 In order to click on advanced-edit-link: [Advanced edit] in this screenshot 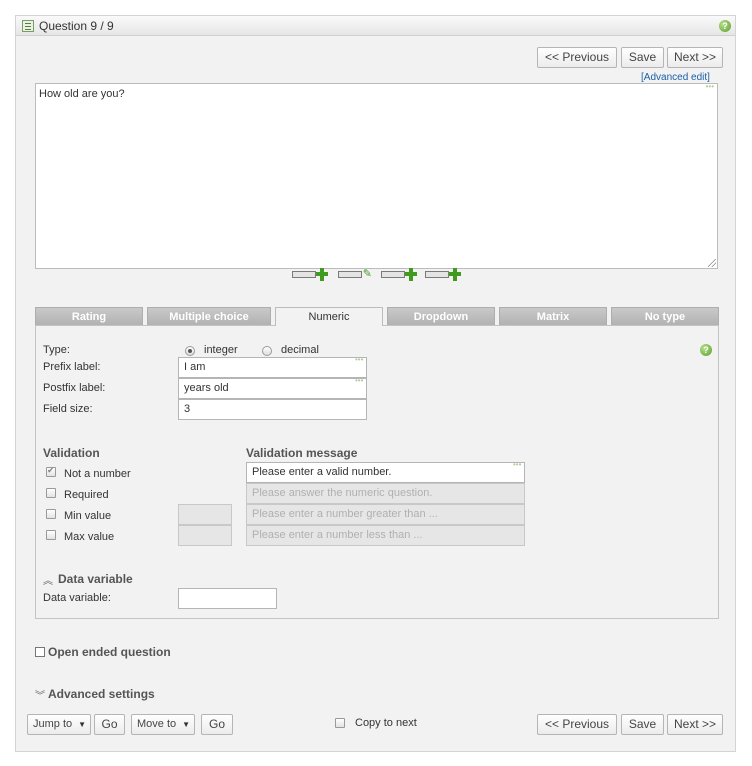, I will do `click(675, 77)`.